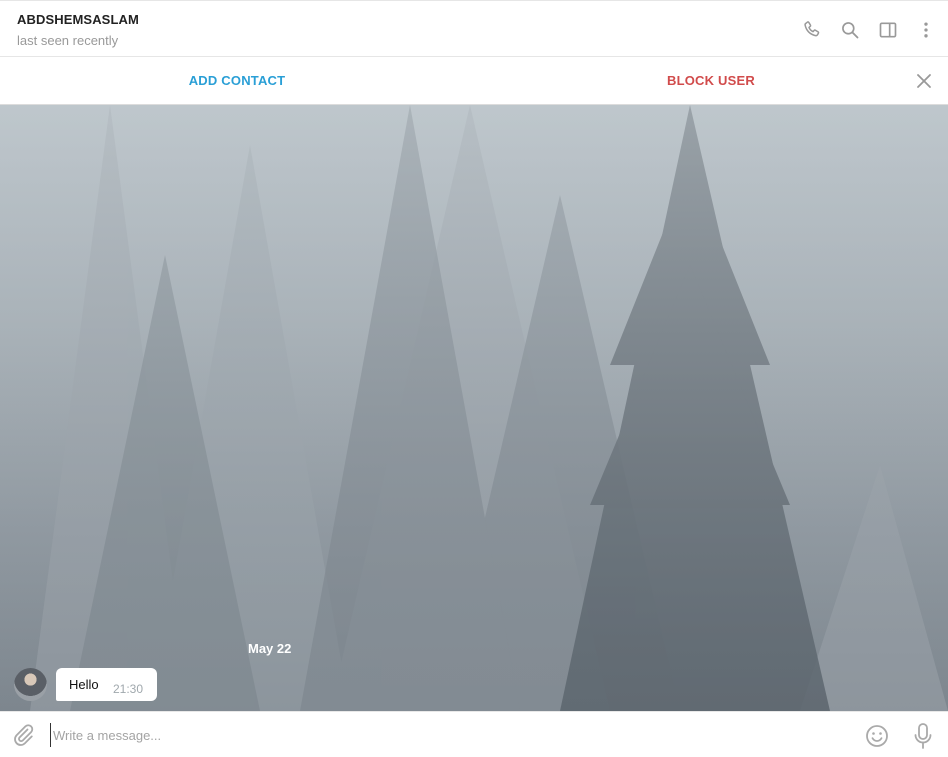 The width and height of the screenshot is (948, 757). What do you see at coordinates (128, 689) in the screenshot?
I see `message-time: 21:30` at bounding box center [128, 689].